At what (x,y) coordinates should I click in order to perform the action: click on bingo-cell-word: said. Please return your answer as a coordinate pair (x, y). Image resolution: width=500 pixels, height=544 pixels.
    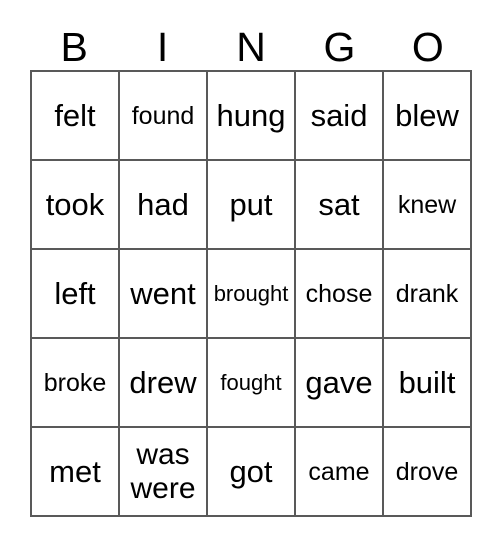
    Looking at the image, I should click on (339, 115).